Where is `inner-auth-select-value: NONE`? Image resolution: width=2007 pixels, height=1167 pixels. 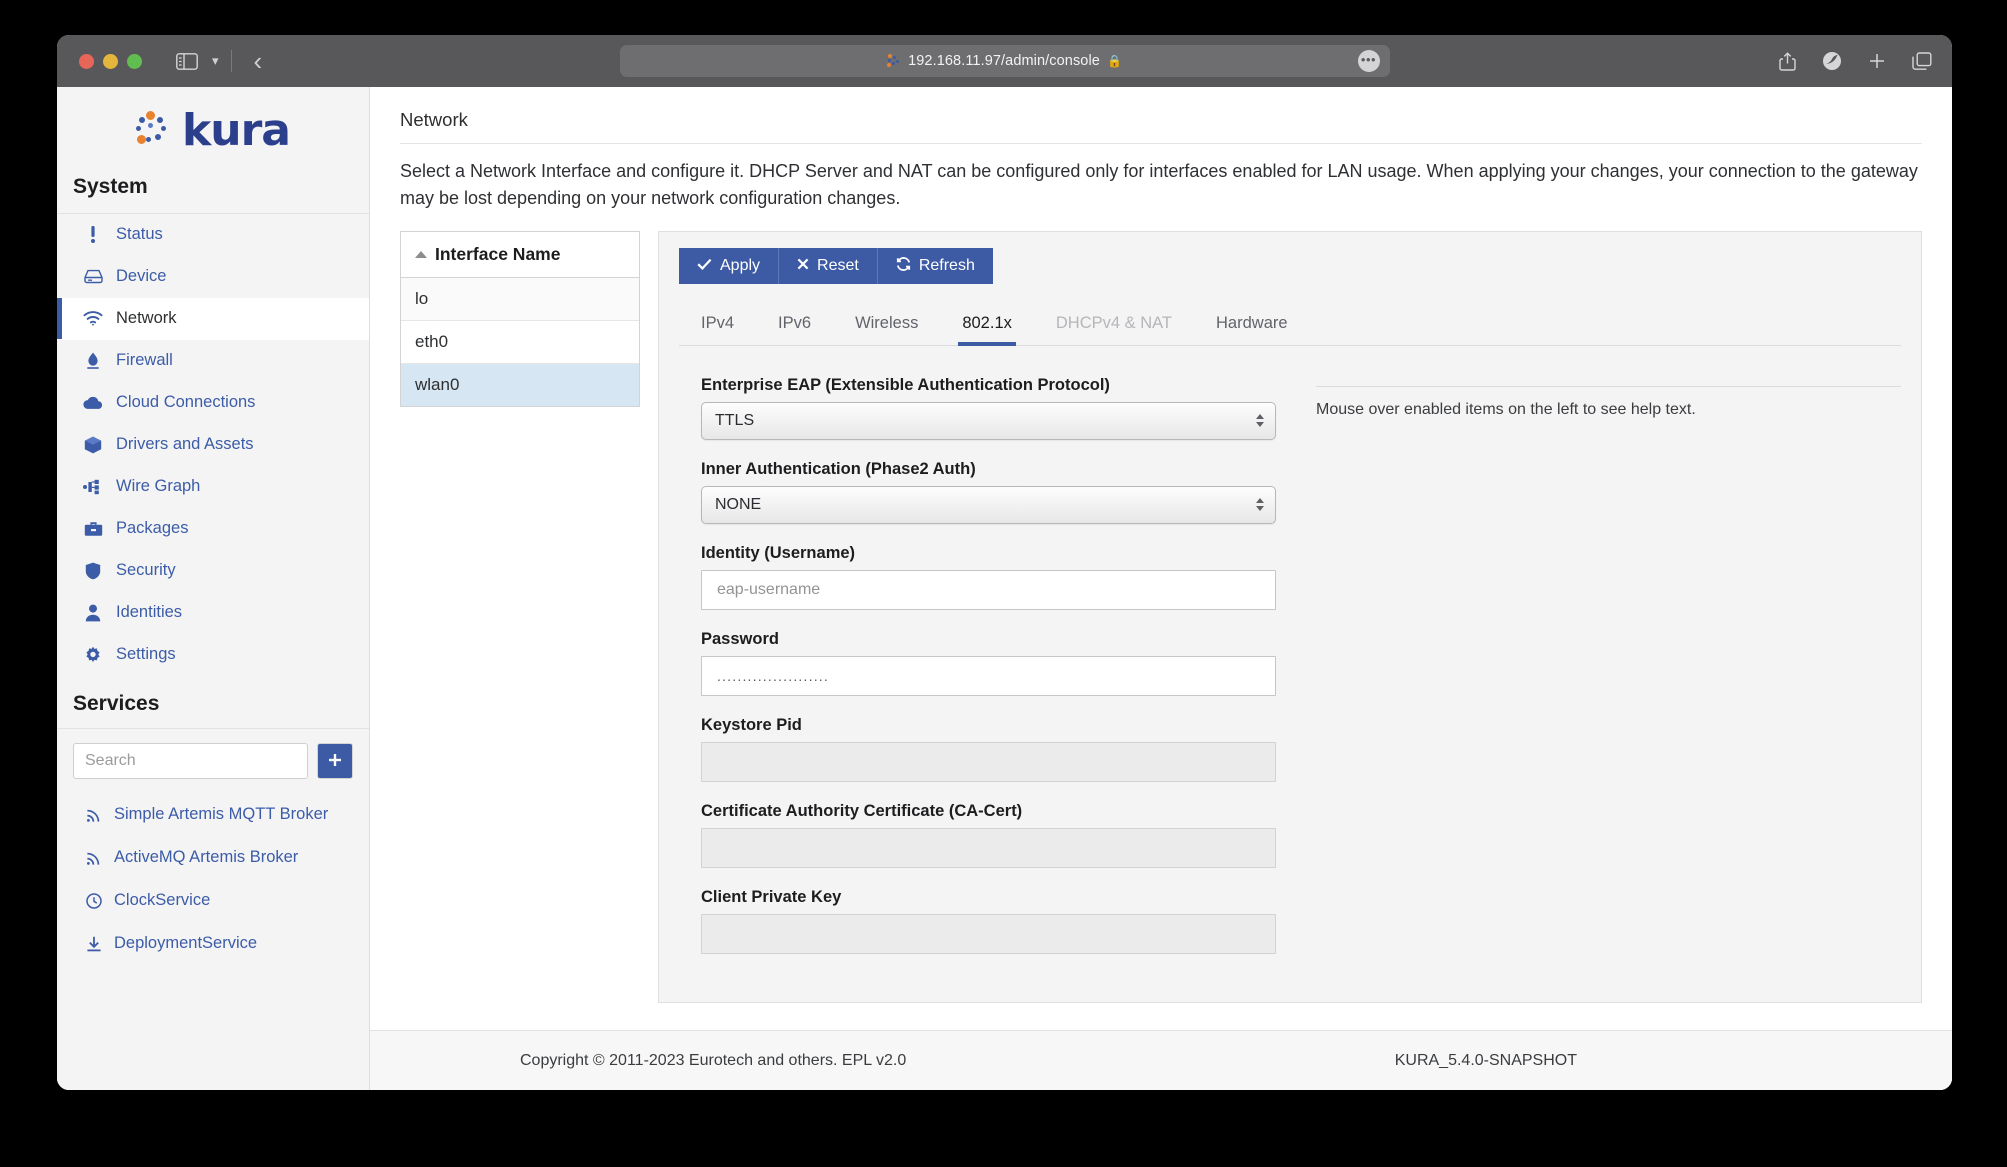
inner-auth-select-value: NONE is located at coordinates (738, 504).